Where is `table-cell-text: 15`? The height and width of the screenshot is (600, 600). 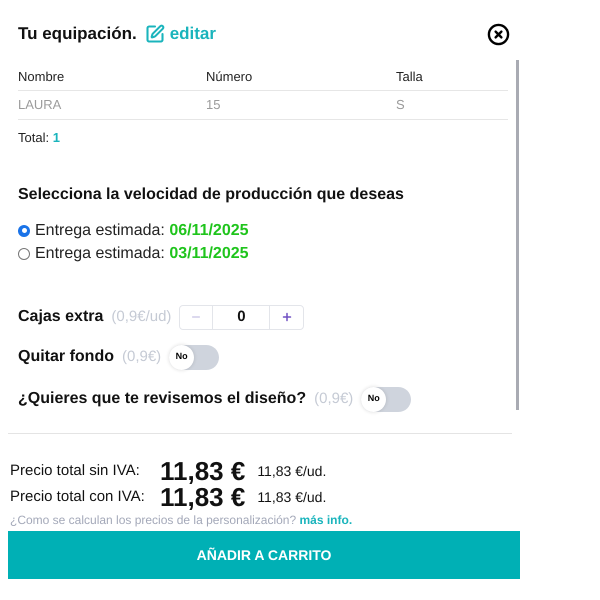 table-cell-text: 15 is located at coordinates (214, 105).